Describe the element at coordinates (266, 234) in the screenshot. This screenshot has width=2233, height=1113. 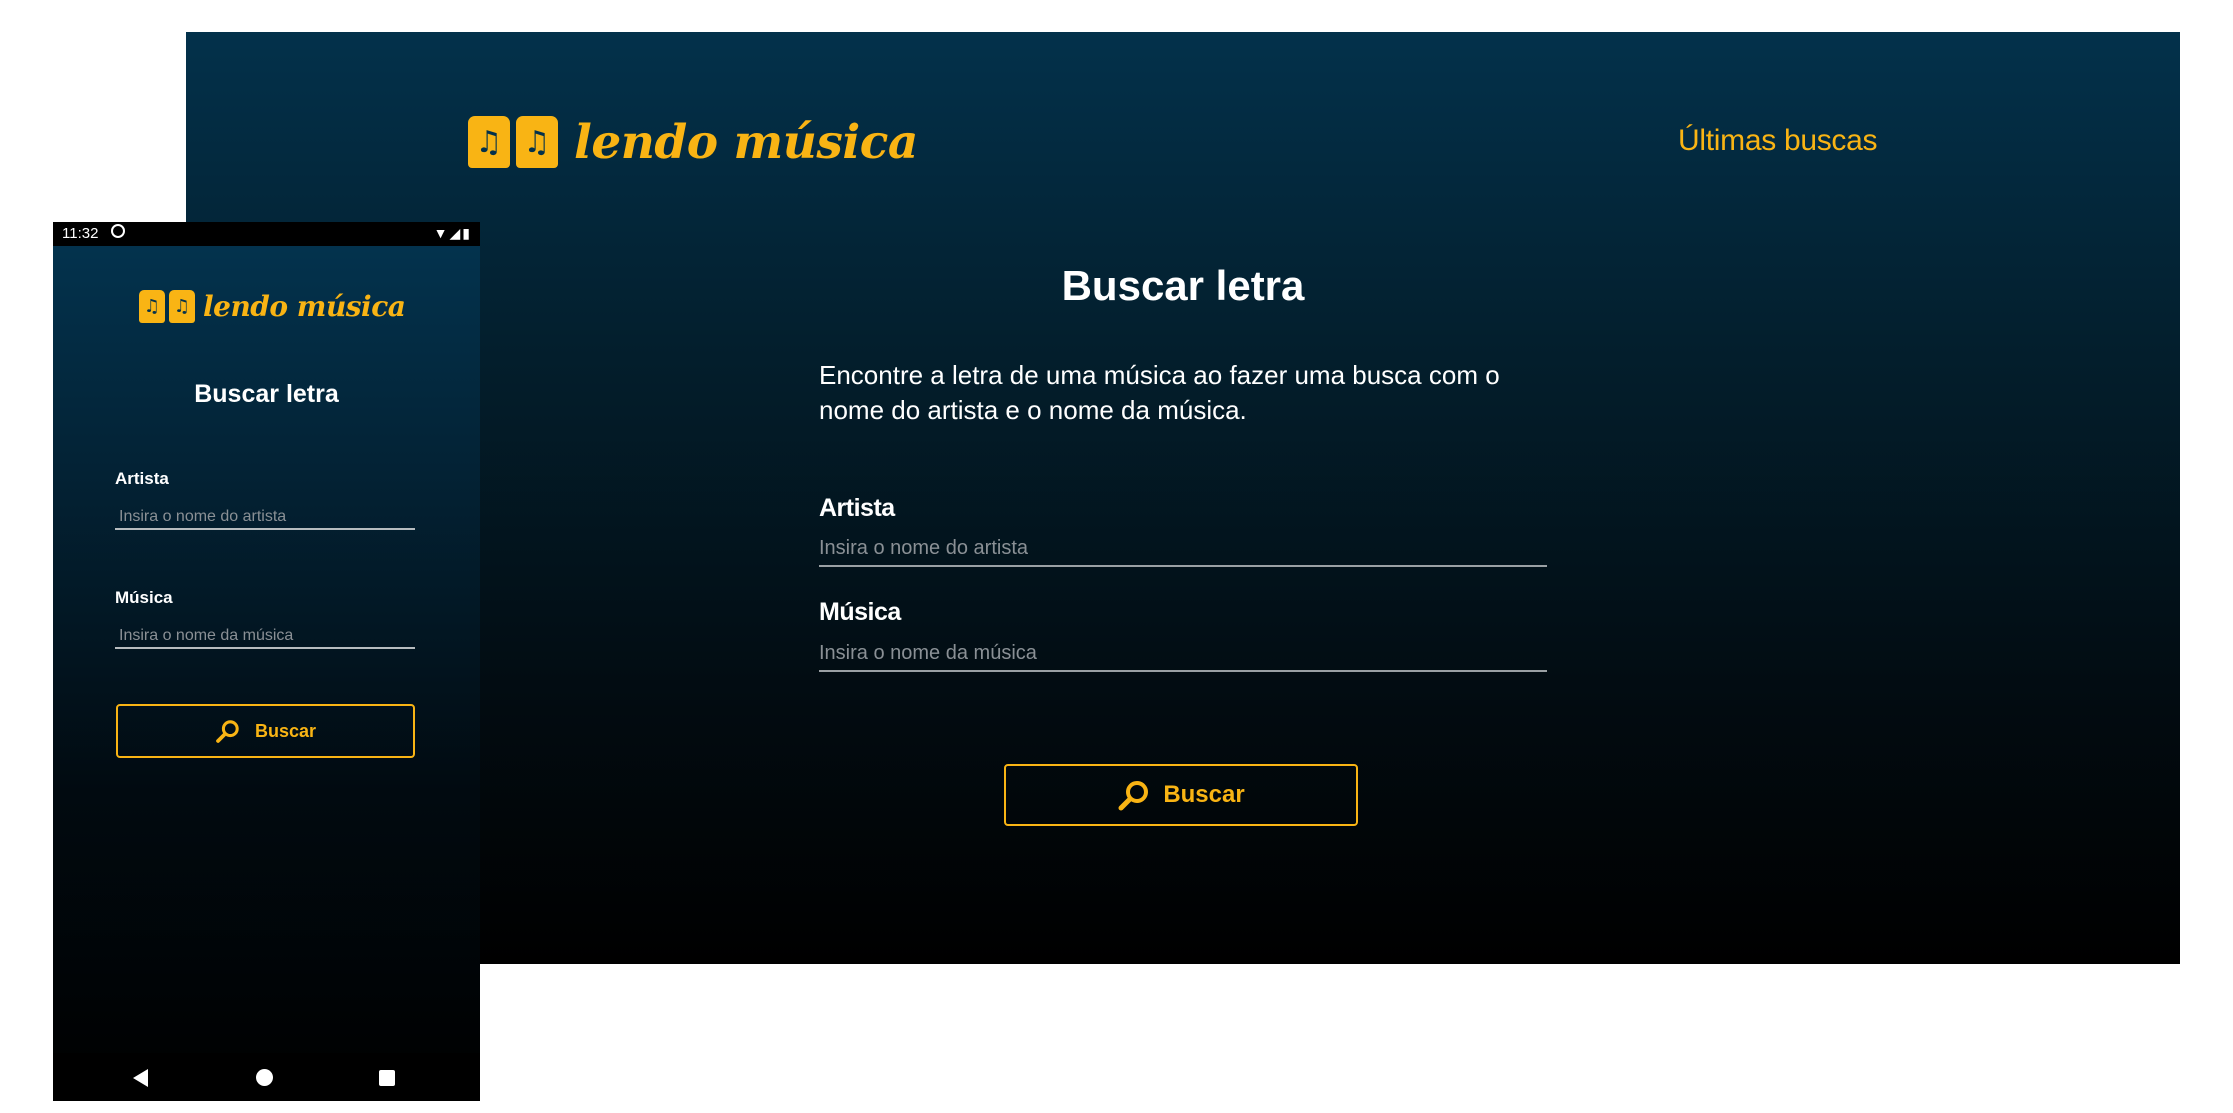
I see `status-bar: 11:32 ▼◢▮` at that location.